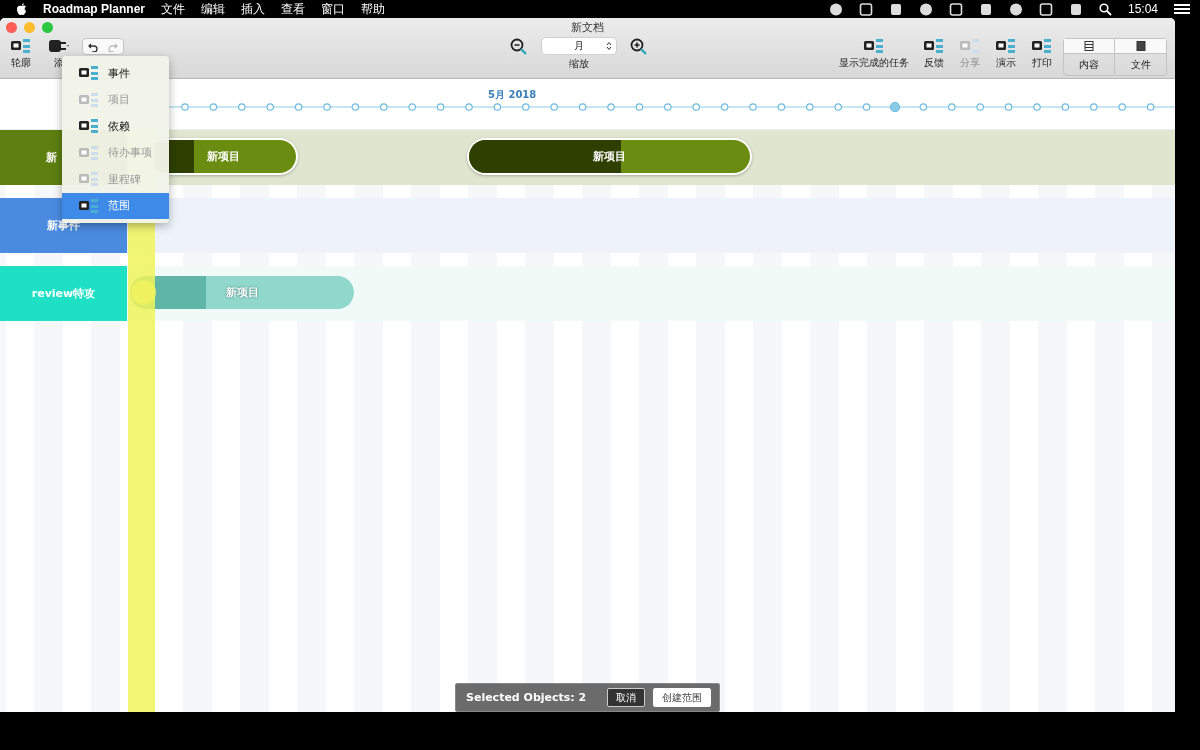 Image resolution: width=1200 pixels, height=750 pixels. I want to click on month-label: 5月 2018, so click(512, 95).